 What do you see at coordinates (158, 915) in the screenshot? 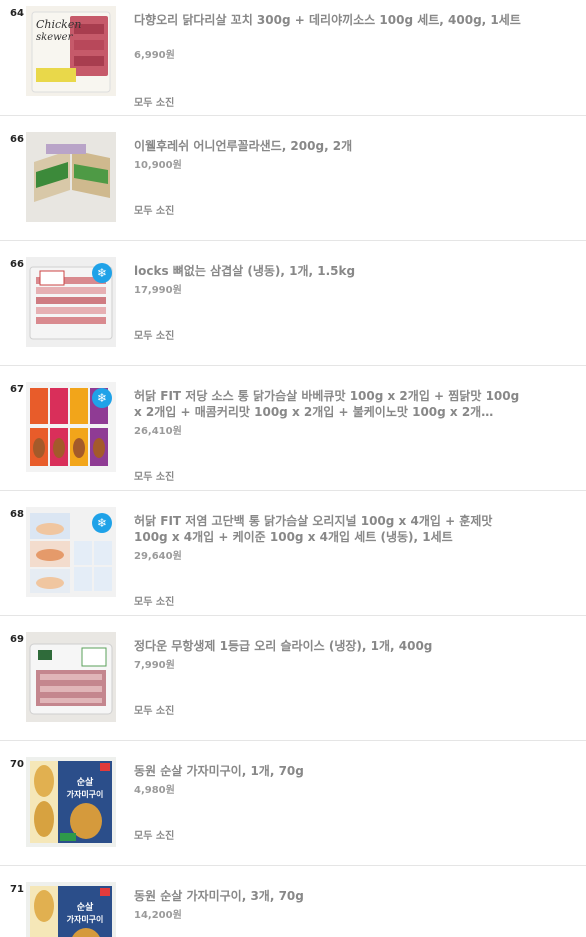
I see `product-price: 14,200원` at bounding box center [158, 915].